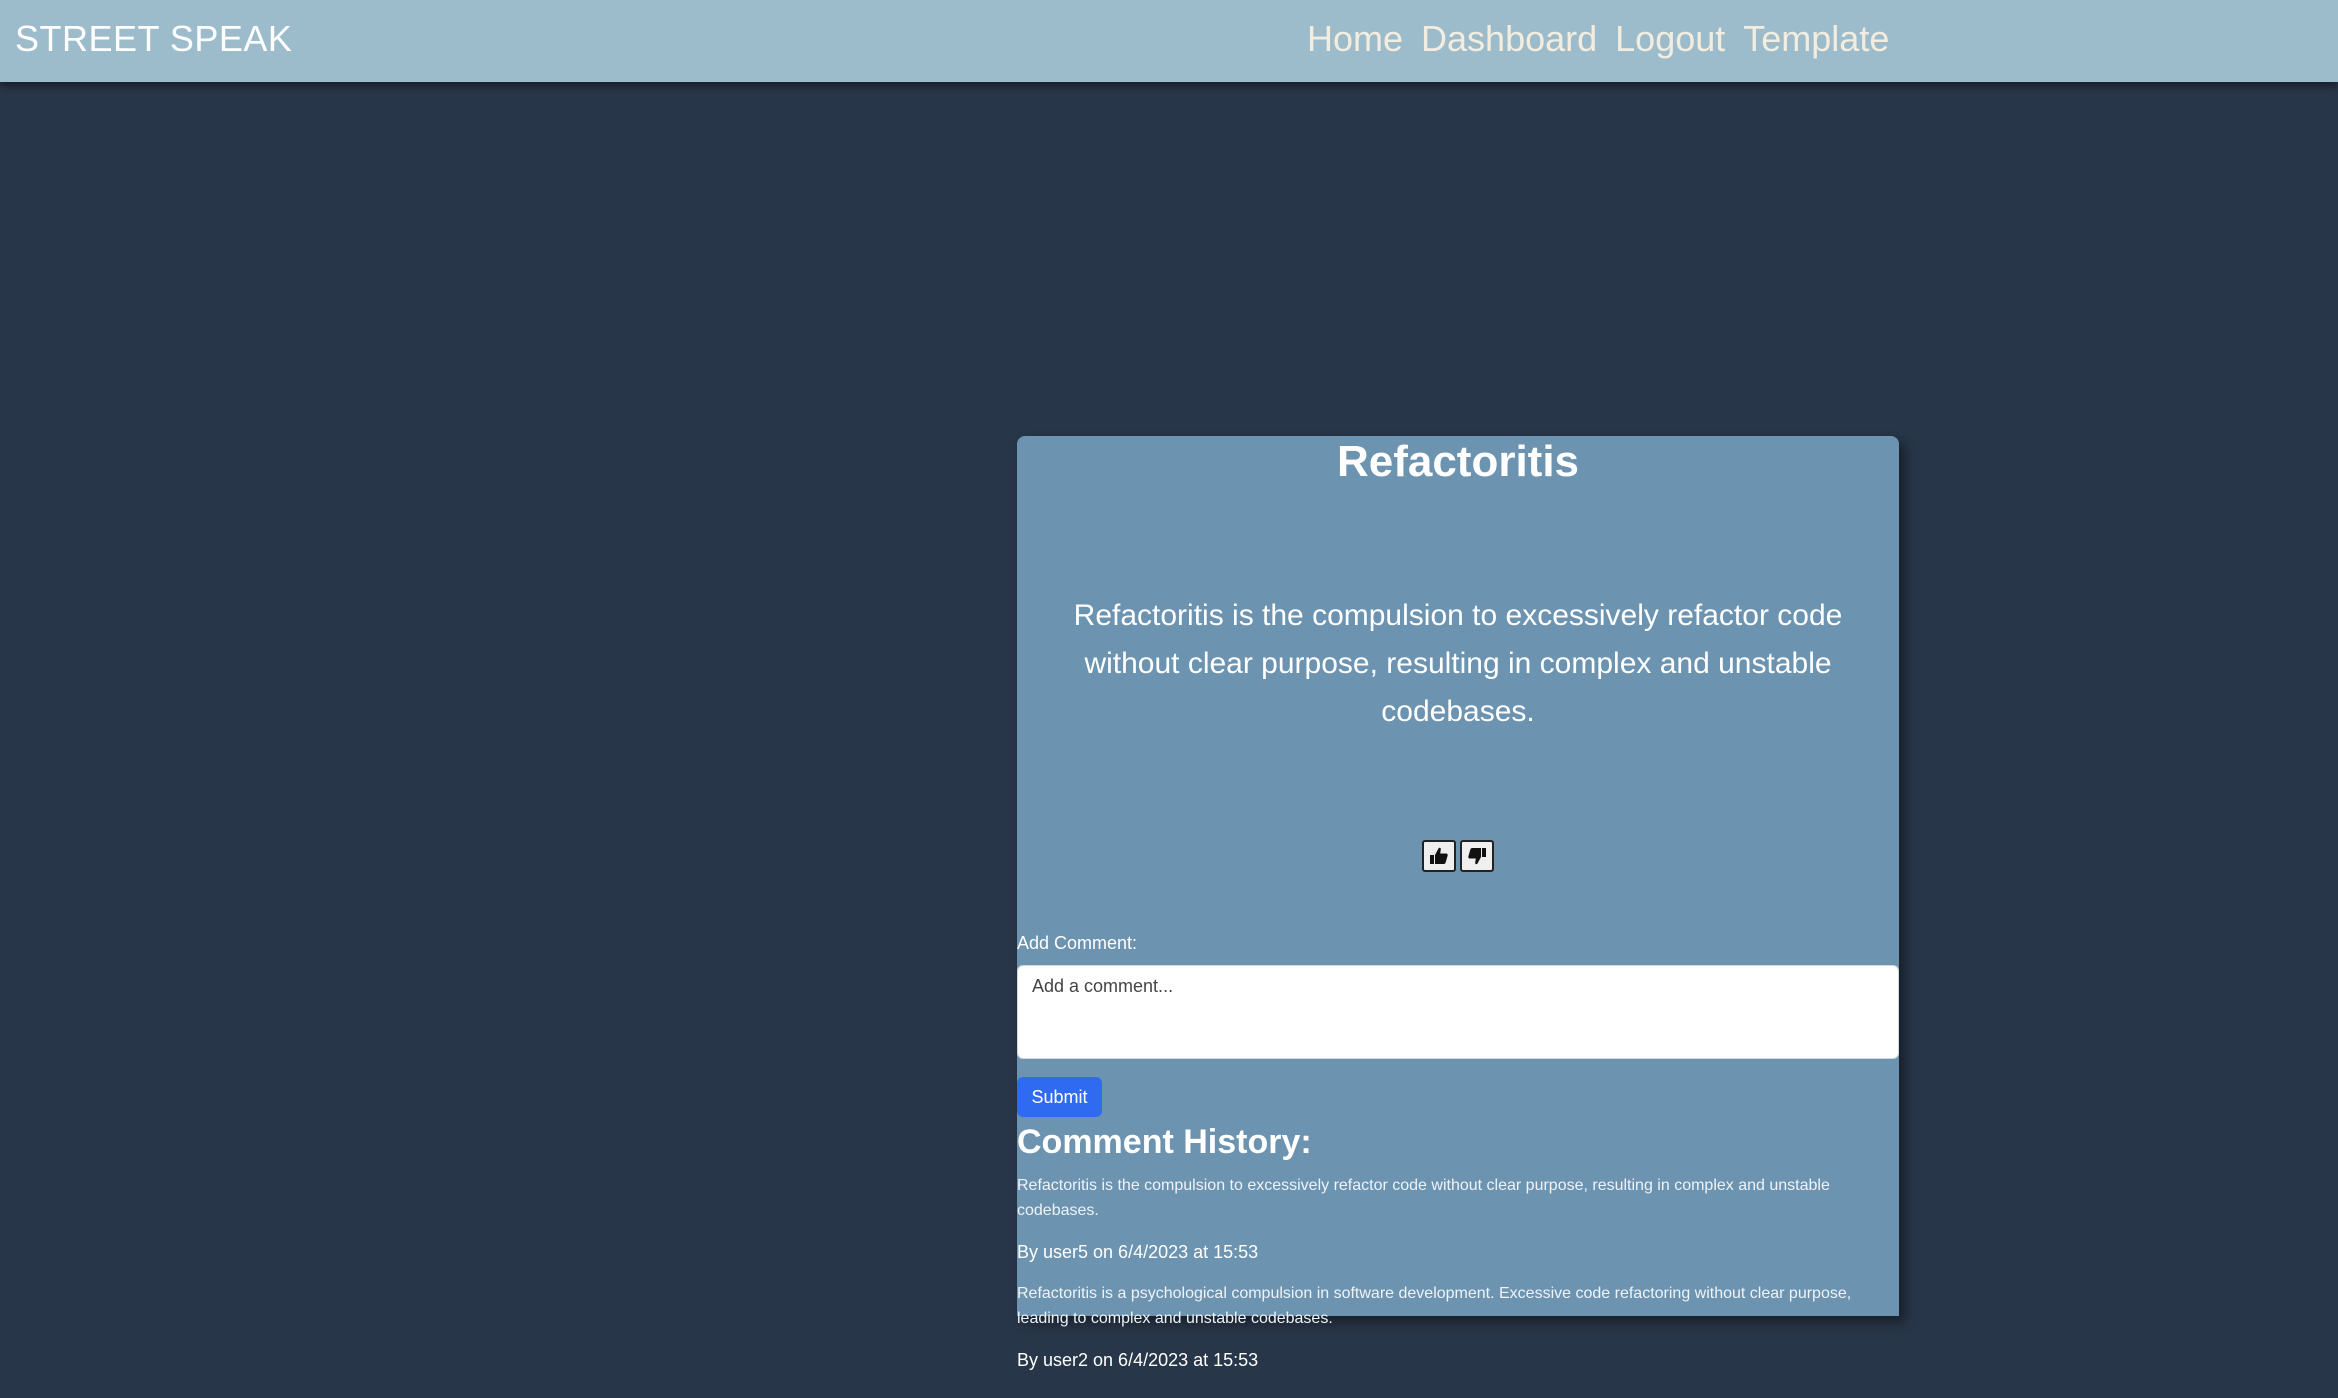  What do you see at coordinates (1138, 1252) in the screenshot?
I see `comment-meta: By user5 on 6/4/2023 at 15:53` at bounding box center [1138, 1252].